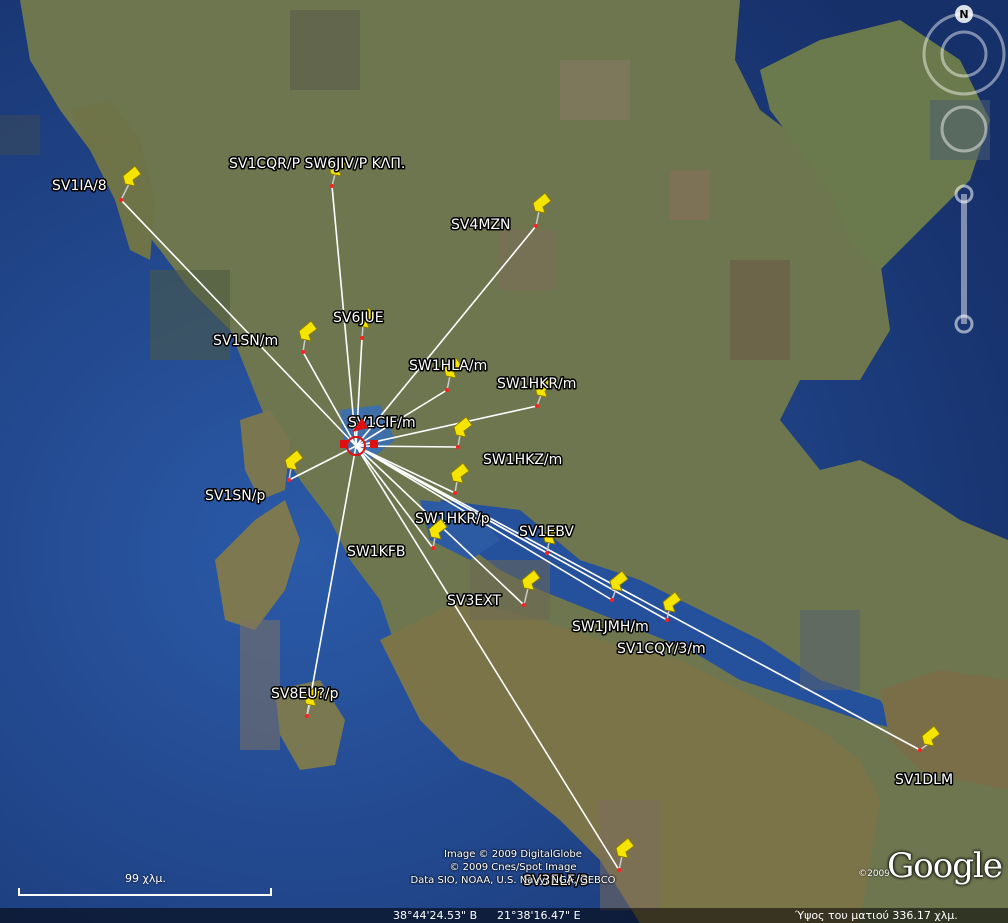 The height and width of the screenshot is (923, 1008). What do you see at coordinates (876, 915) in the screenshot?
I see `eye-altitude-readout: Ύψος του ματιού 336.17 χλμ.` at bounding box center [876, 915].